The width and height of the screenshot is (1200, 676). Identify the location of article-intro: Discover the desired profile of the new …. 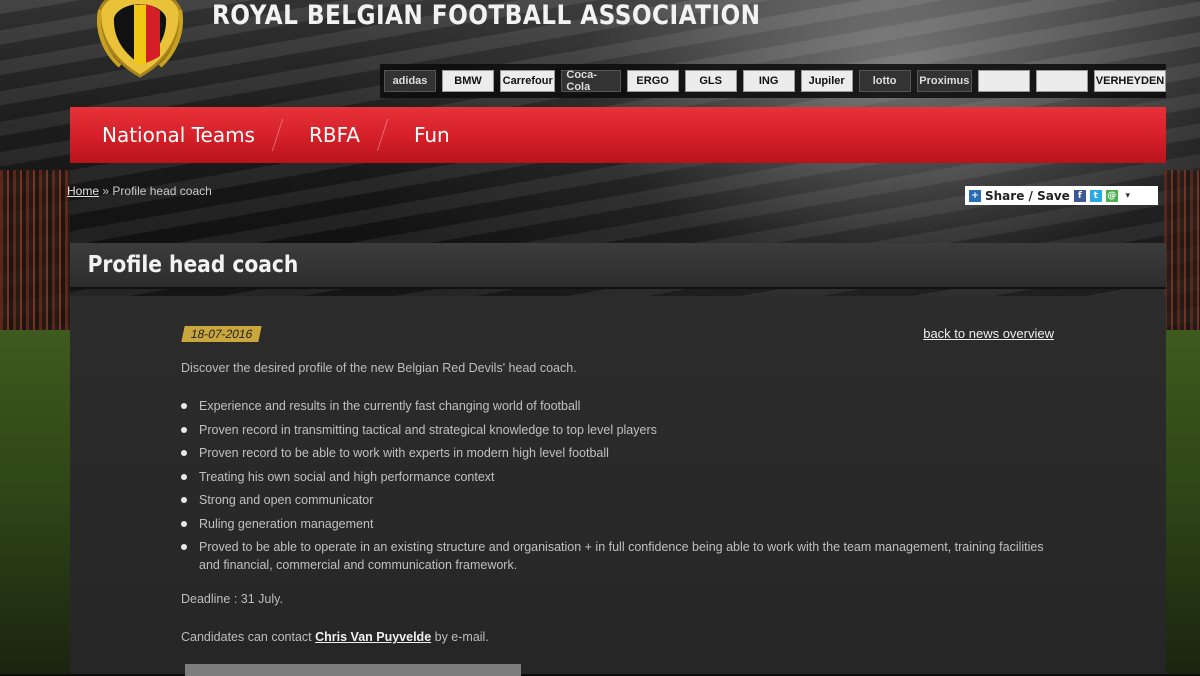
(379, 368).